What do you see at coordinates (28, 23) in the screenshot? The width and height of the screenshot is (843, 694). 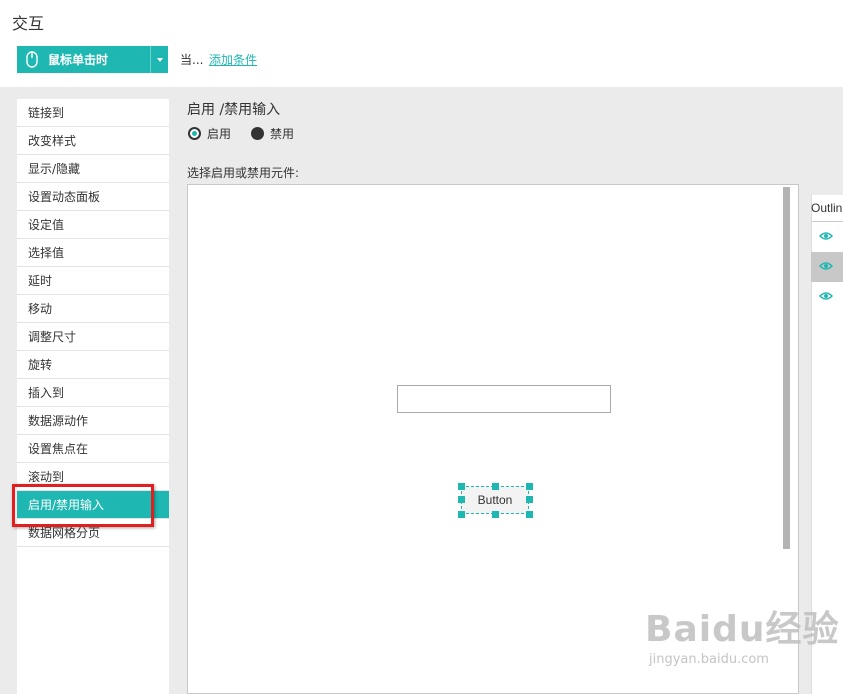 I see `window-title: 交互` at bounding box center [28, 23].